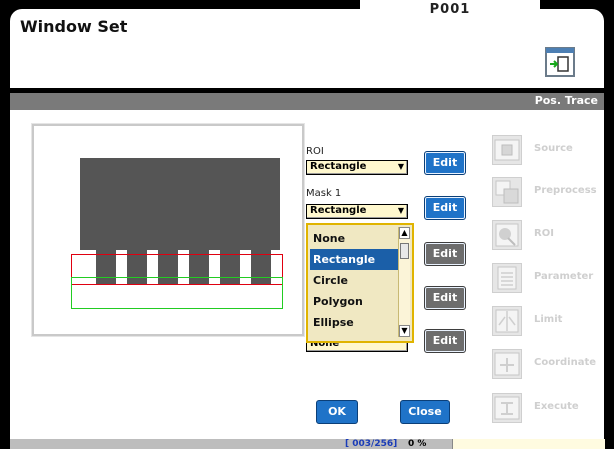  I want to click on program-tab: P001, so click(450, 12).